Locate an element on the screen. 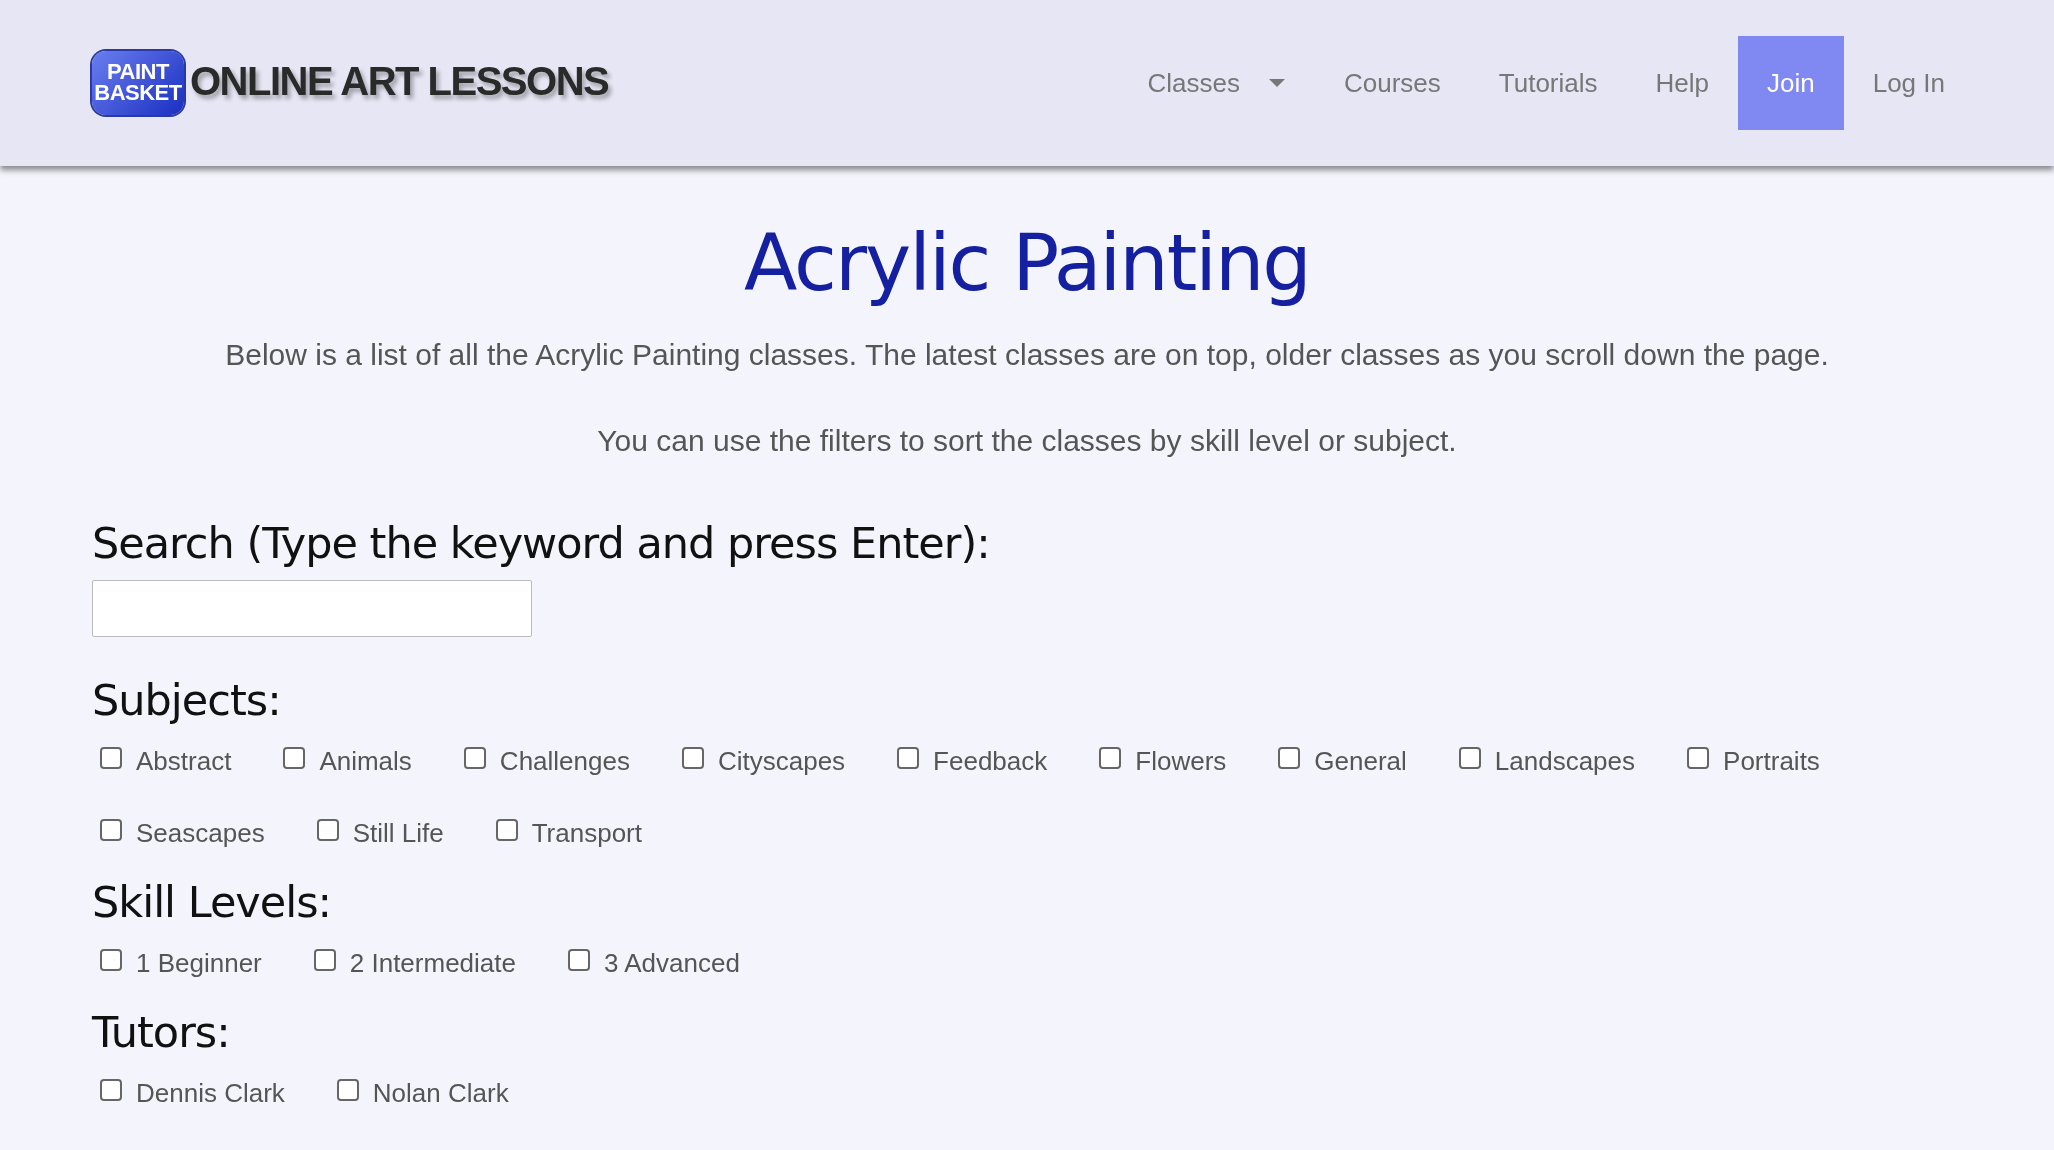  checkbox-label: 3 Advanced is located at coordinates (672, 963).